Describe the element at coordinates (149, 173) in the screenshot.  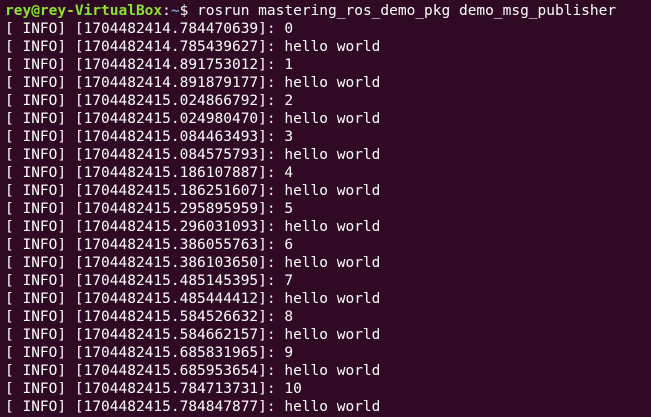
I see `log-line: [ INFO] [1704482415.186107887]: 4` at that location.